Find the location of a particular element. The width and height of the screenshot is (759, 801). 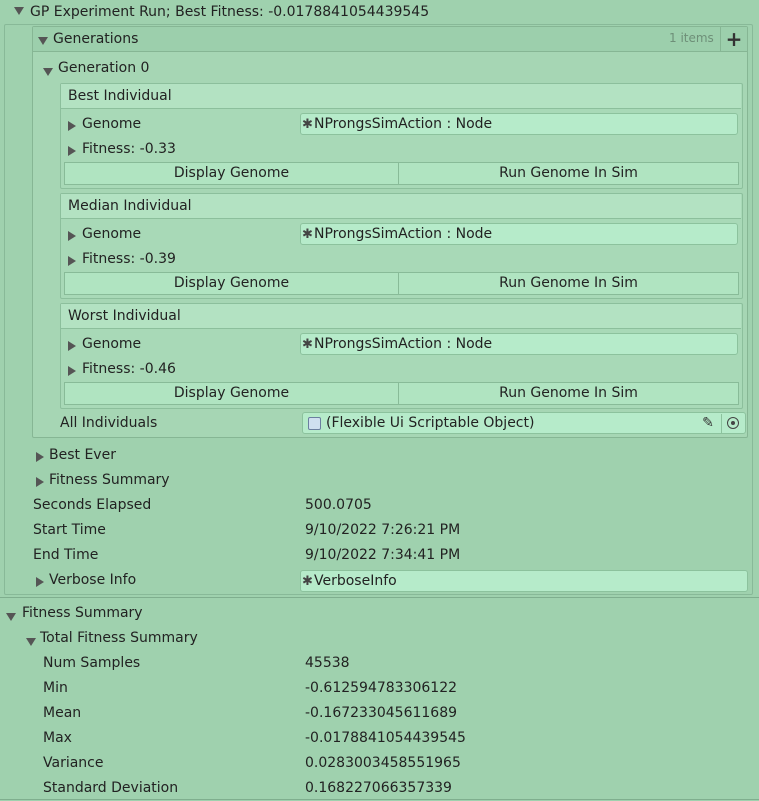

individual-header: Median Individual is located at coordinates (401, 206).